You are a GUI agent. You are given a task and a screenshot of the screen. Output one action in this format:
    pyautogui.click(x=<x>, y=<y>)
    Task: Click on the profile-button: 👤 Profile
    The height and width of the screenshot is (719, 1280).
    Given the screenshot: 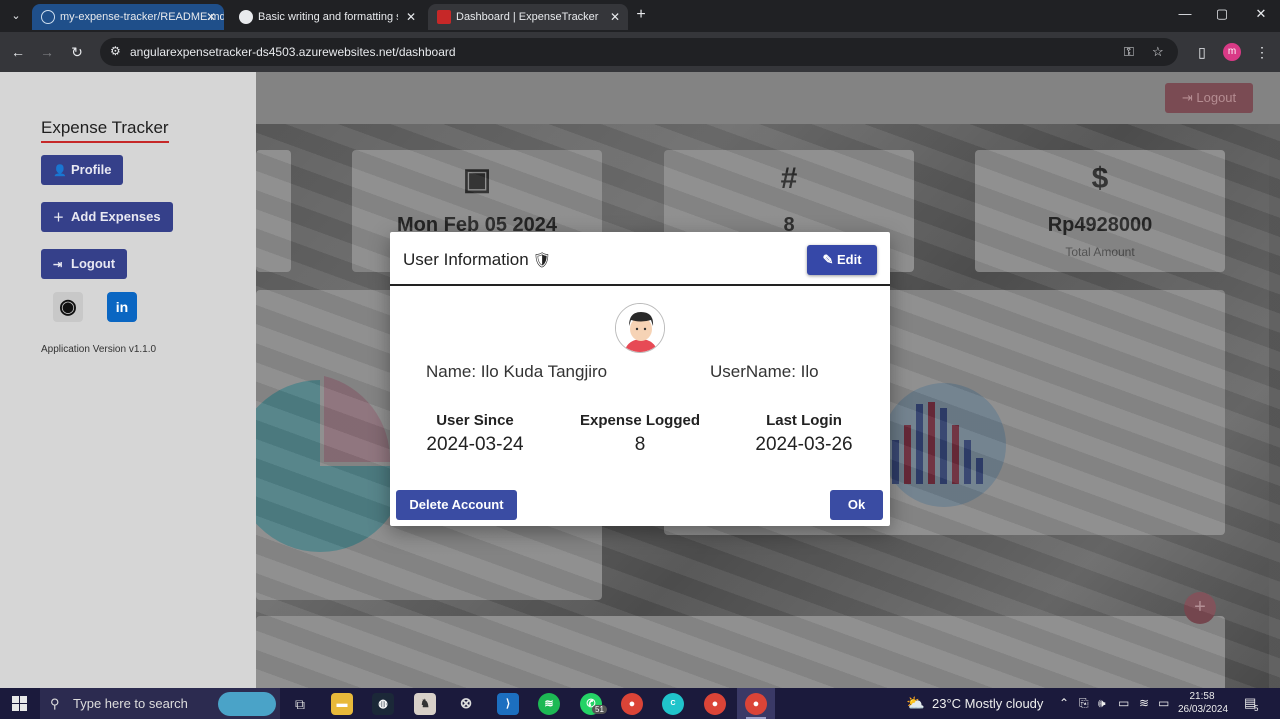 What is the action you would take?
    pyautogui.click(x=82, y=170)
    